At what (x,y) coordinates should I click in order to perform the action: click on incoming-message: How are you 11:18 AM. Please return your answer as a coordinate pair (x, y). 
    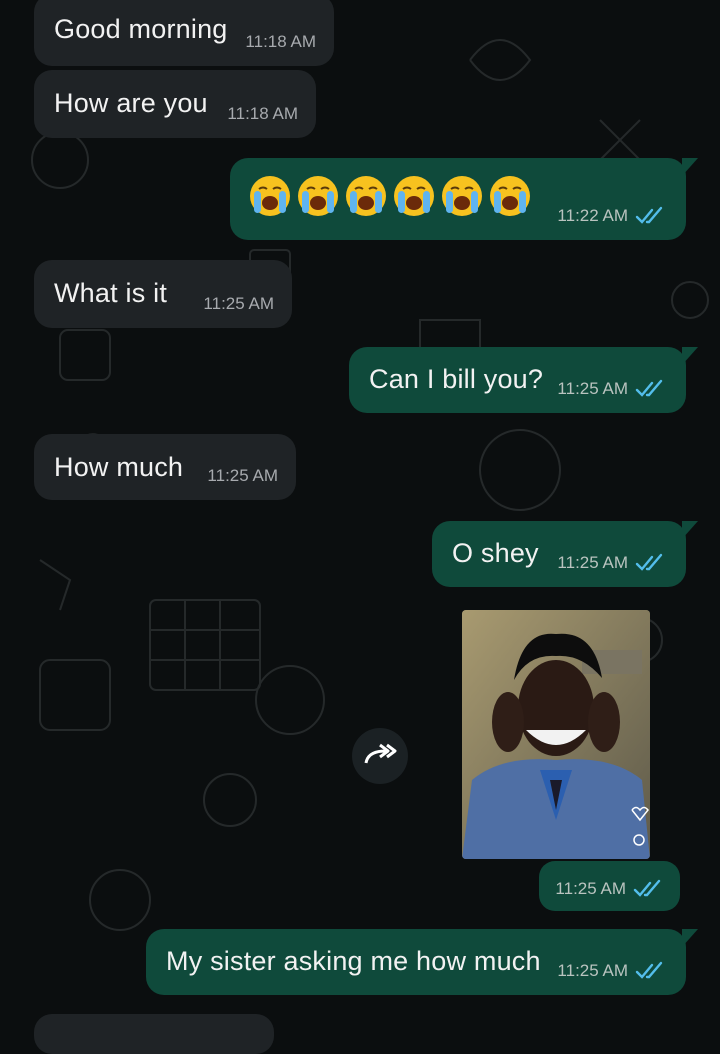
    Looking at the image, I should click on (175, 104).